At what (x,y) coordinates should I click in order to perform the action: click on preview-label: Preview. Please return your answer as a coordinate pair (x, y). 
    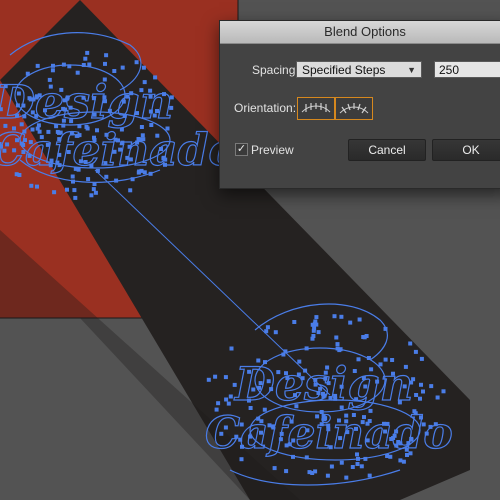
    Looking at the image, I should click on (272, 150).